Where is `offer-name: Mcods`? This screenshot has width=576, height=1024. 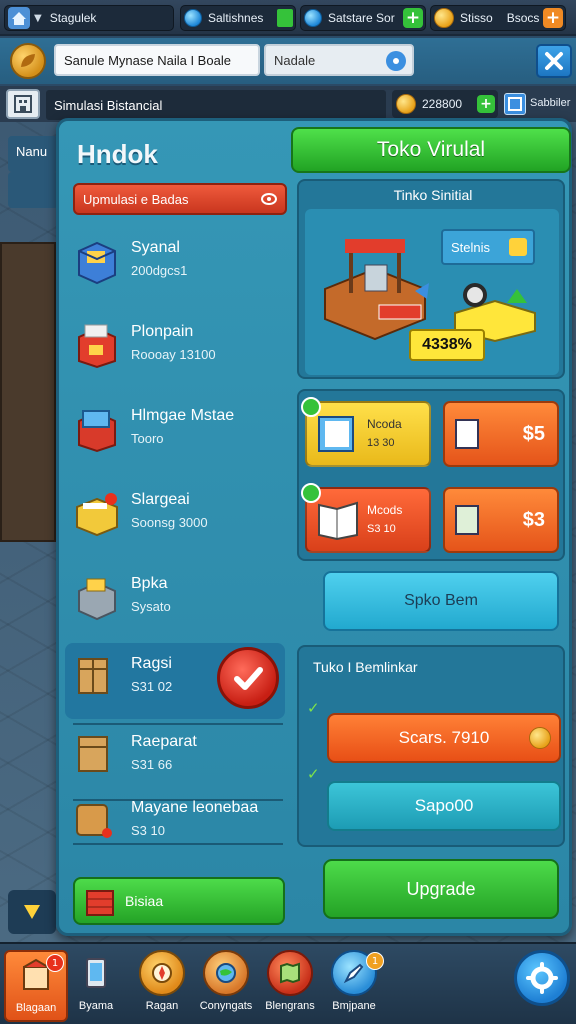 offer-name: Mcods is located at coordinates (385, 510).